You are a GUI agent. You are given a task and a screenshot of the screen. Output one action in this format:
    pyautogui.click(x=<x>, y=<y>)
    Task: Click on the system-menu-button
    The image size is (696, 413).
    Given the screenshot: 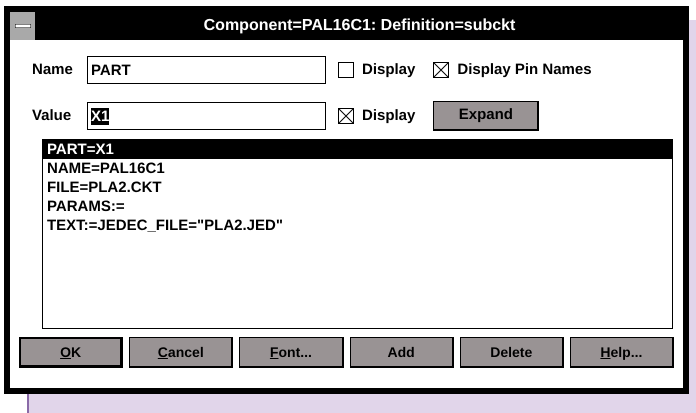 What is the action you would take?
    pyautogui.click(x=23, y=26)
    